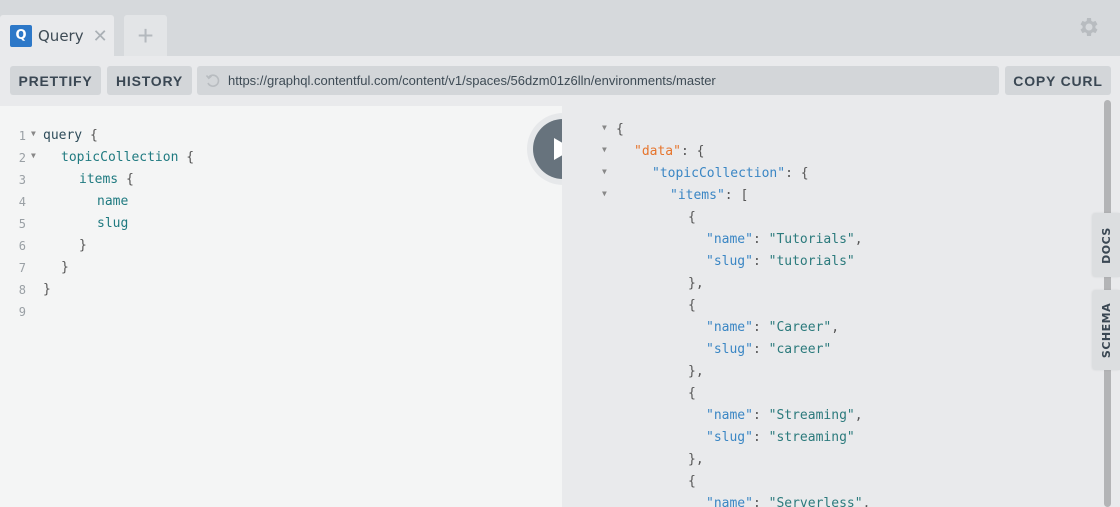 The width and height of the screenshot is (1120, 507). I want to click on json-key: {, so click(620, 129).